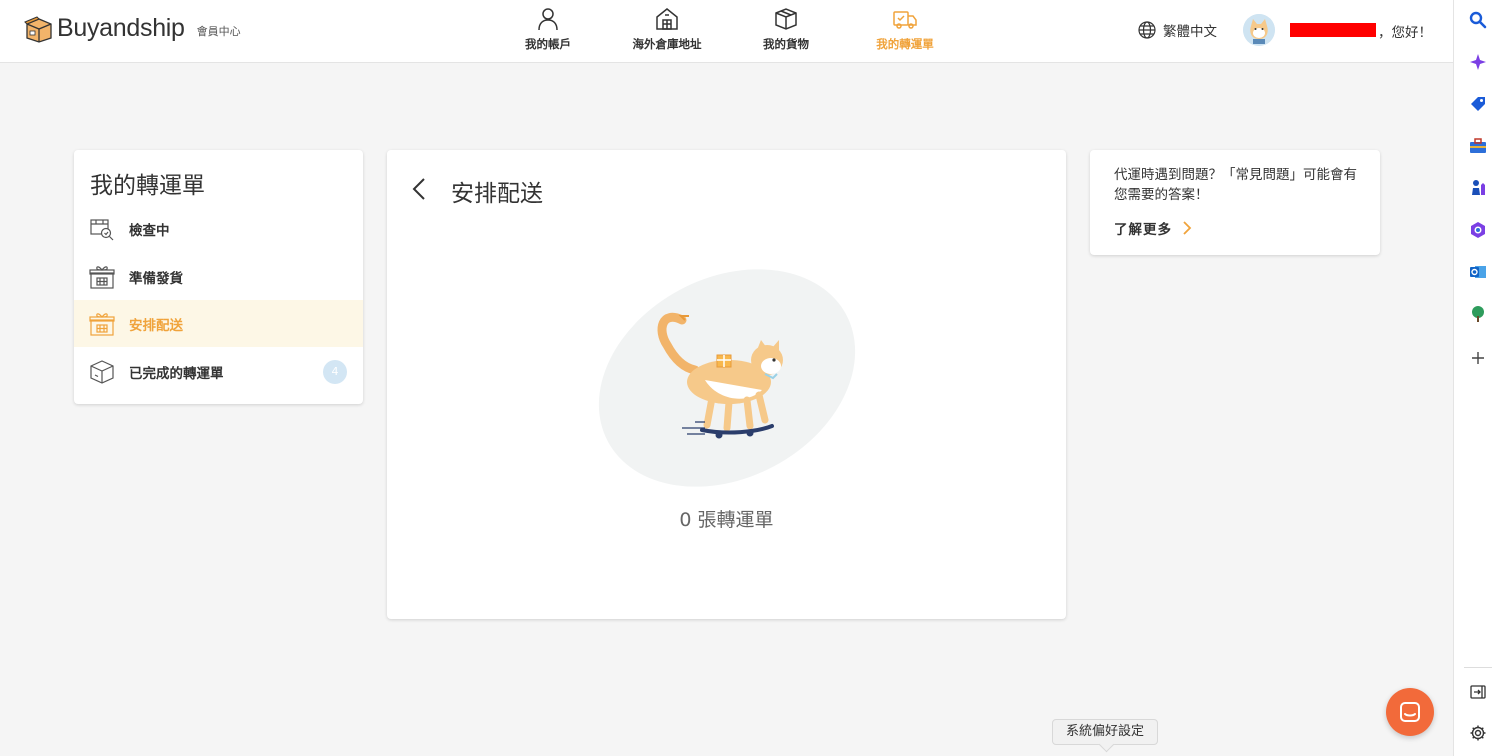 This screenshot has width=1500, height=756. Describe the element at coordinates (1190, 32) in the screenshot. I see `language-label: 繁體中文` at that location.